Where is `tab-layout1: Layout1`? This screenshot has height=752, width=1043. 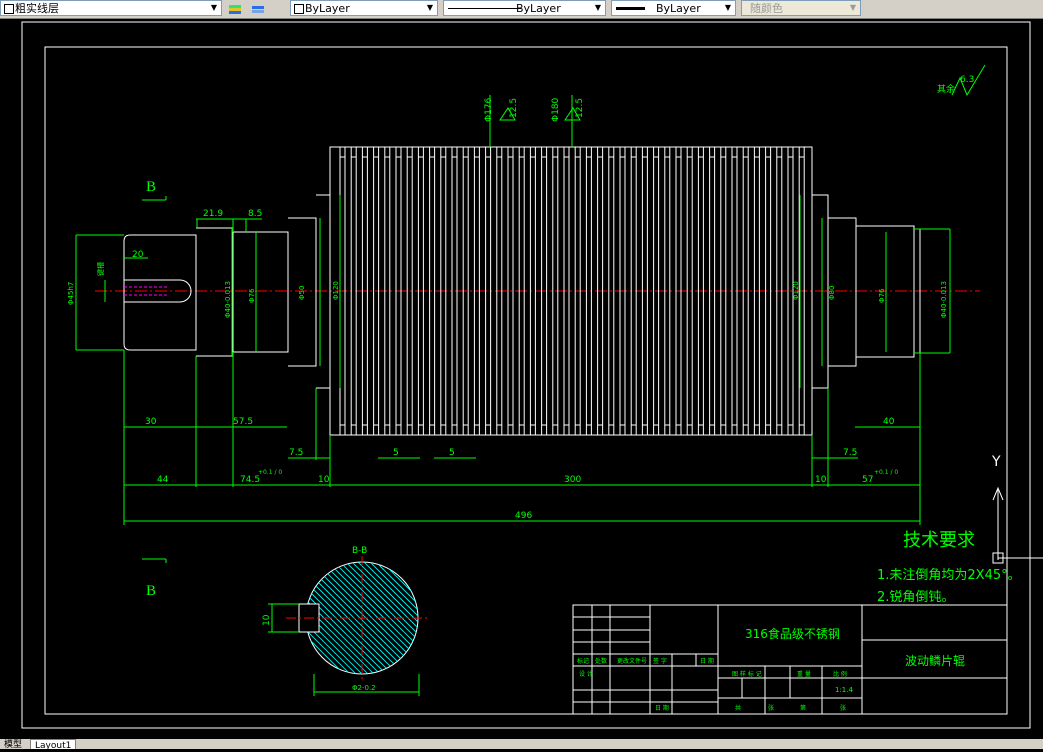
tab-layout1: Layout1 is located at coordinates (53, 745).